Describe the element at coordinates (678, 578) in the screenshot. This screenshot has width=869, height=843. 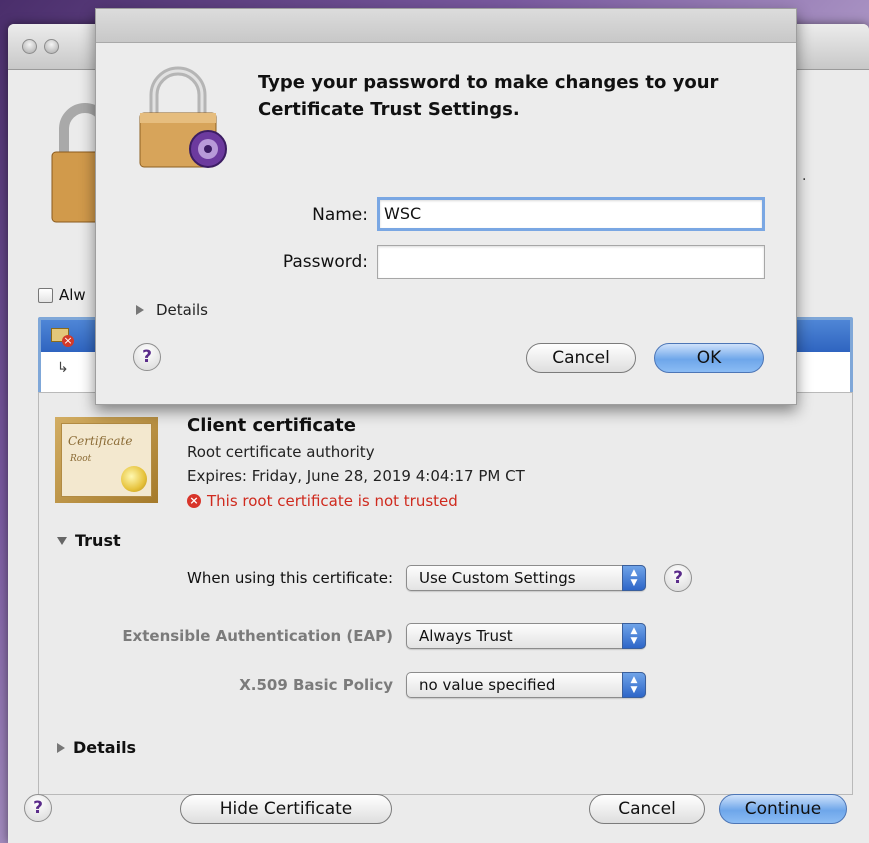
I see `trust-help-button: ?` at that location.